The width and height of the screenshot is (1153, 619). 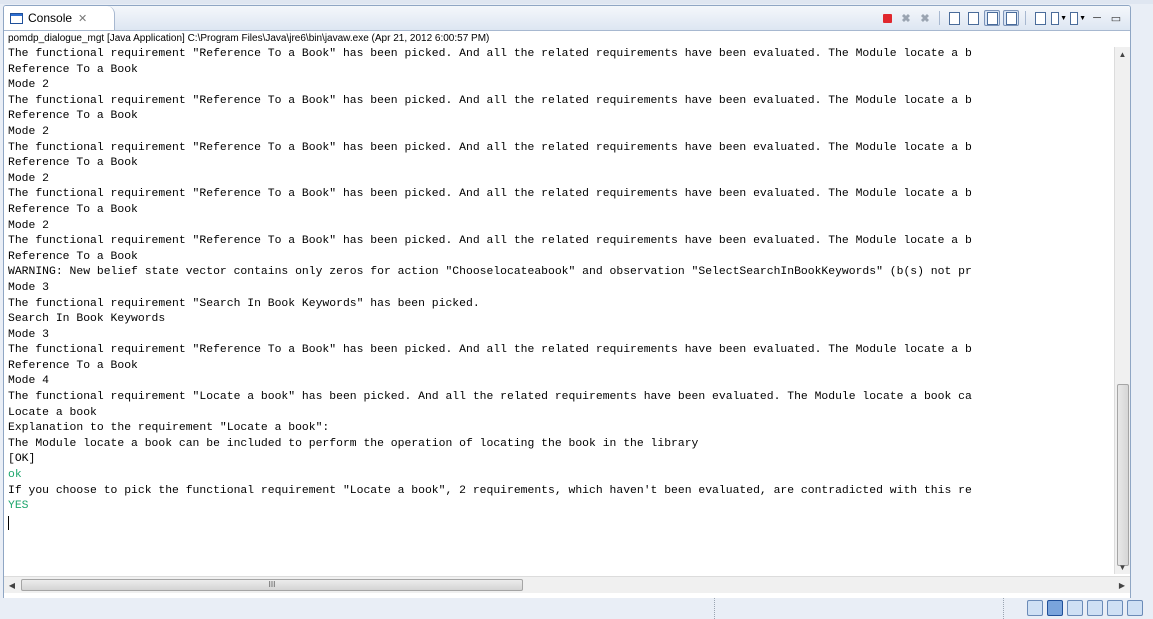 I want to click on console-line: ok, so click(x=15, y=475).